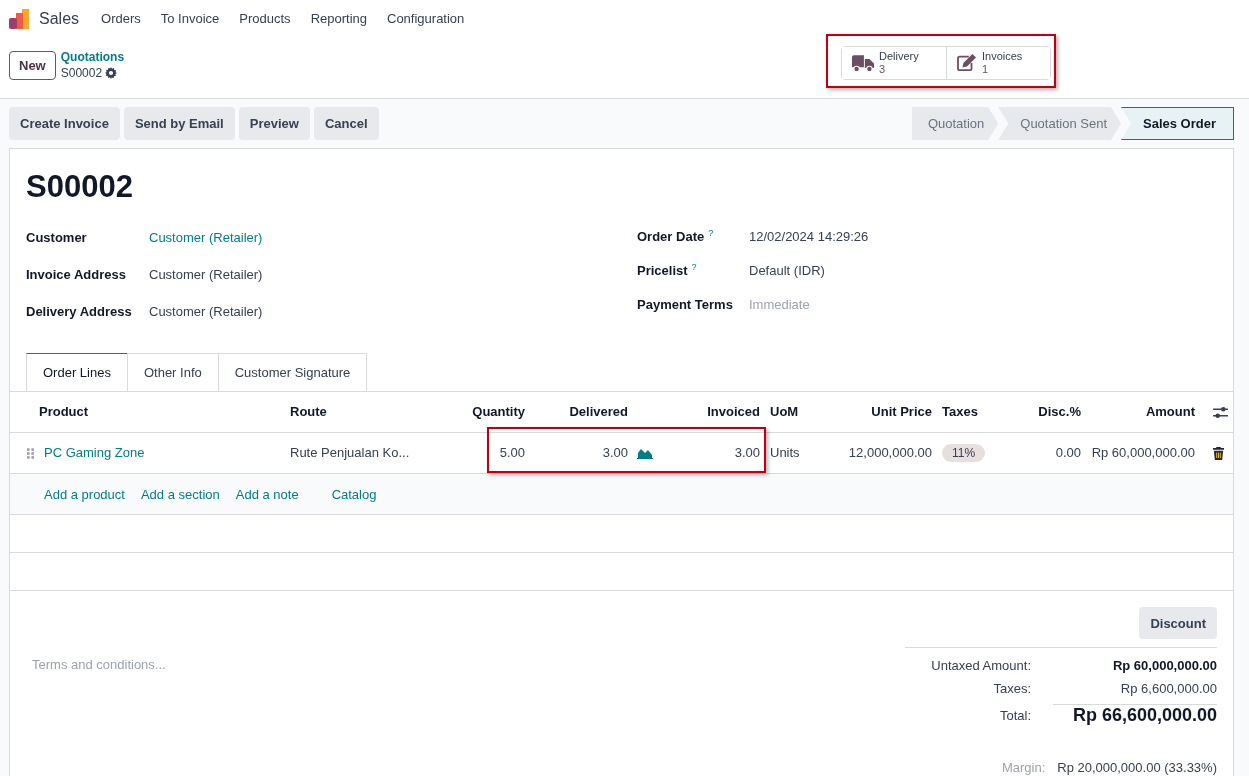  I want to click on action-button: Cancel, so click(346, 123).